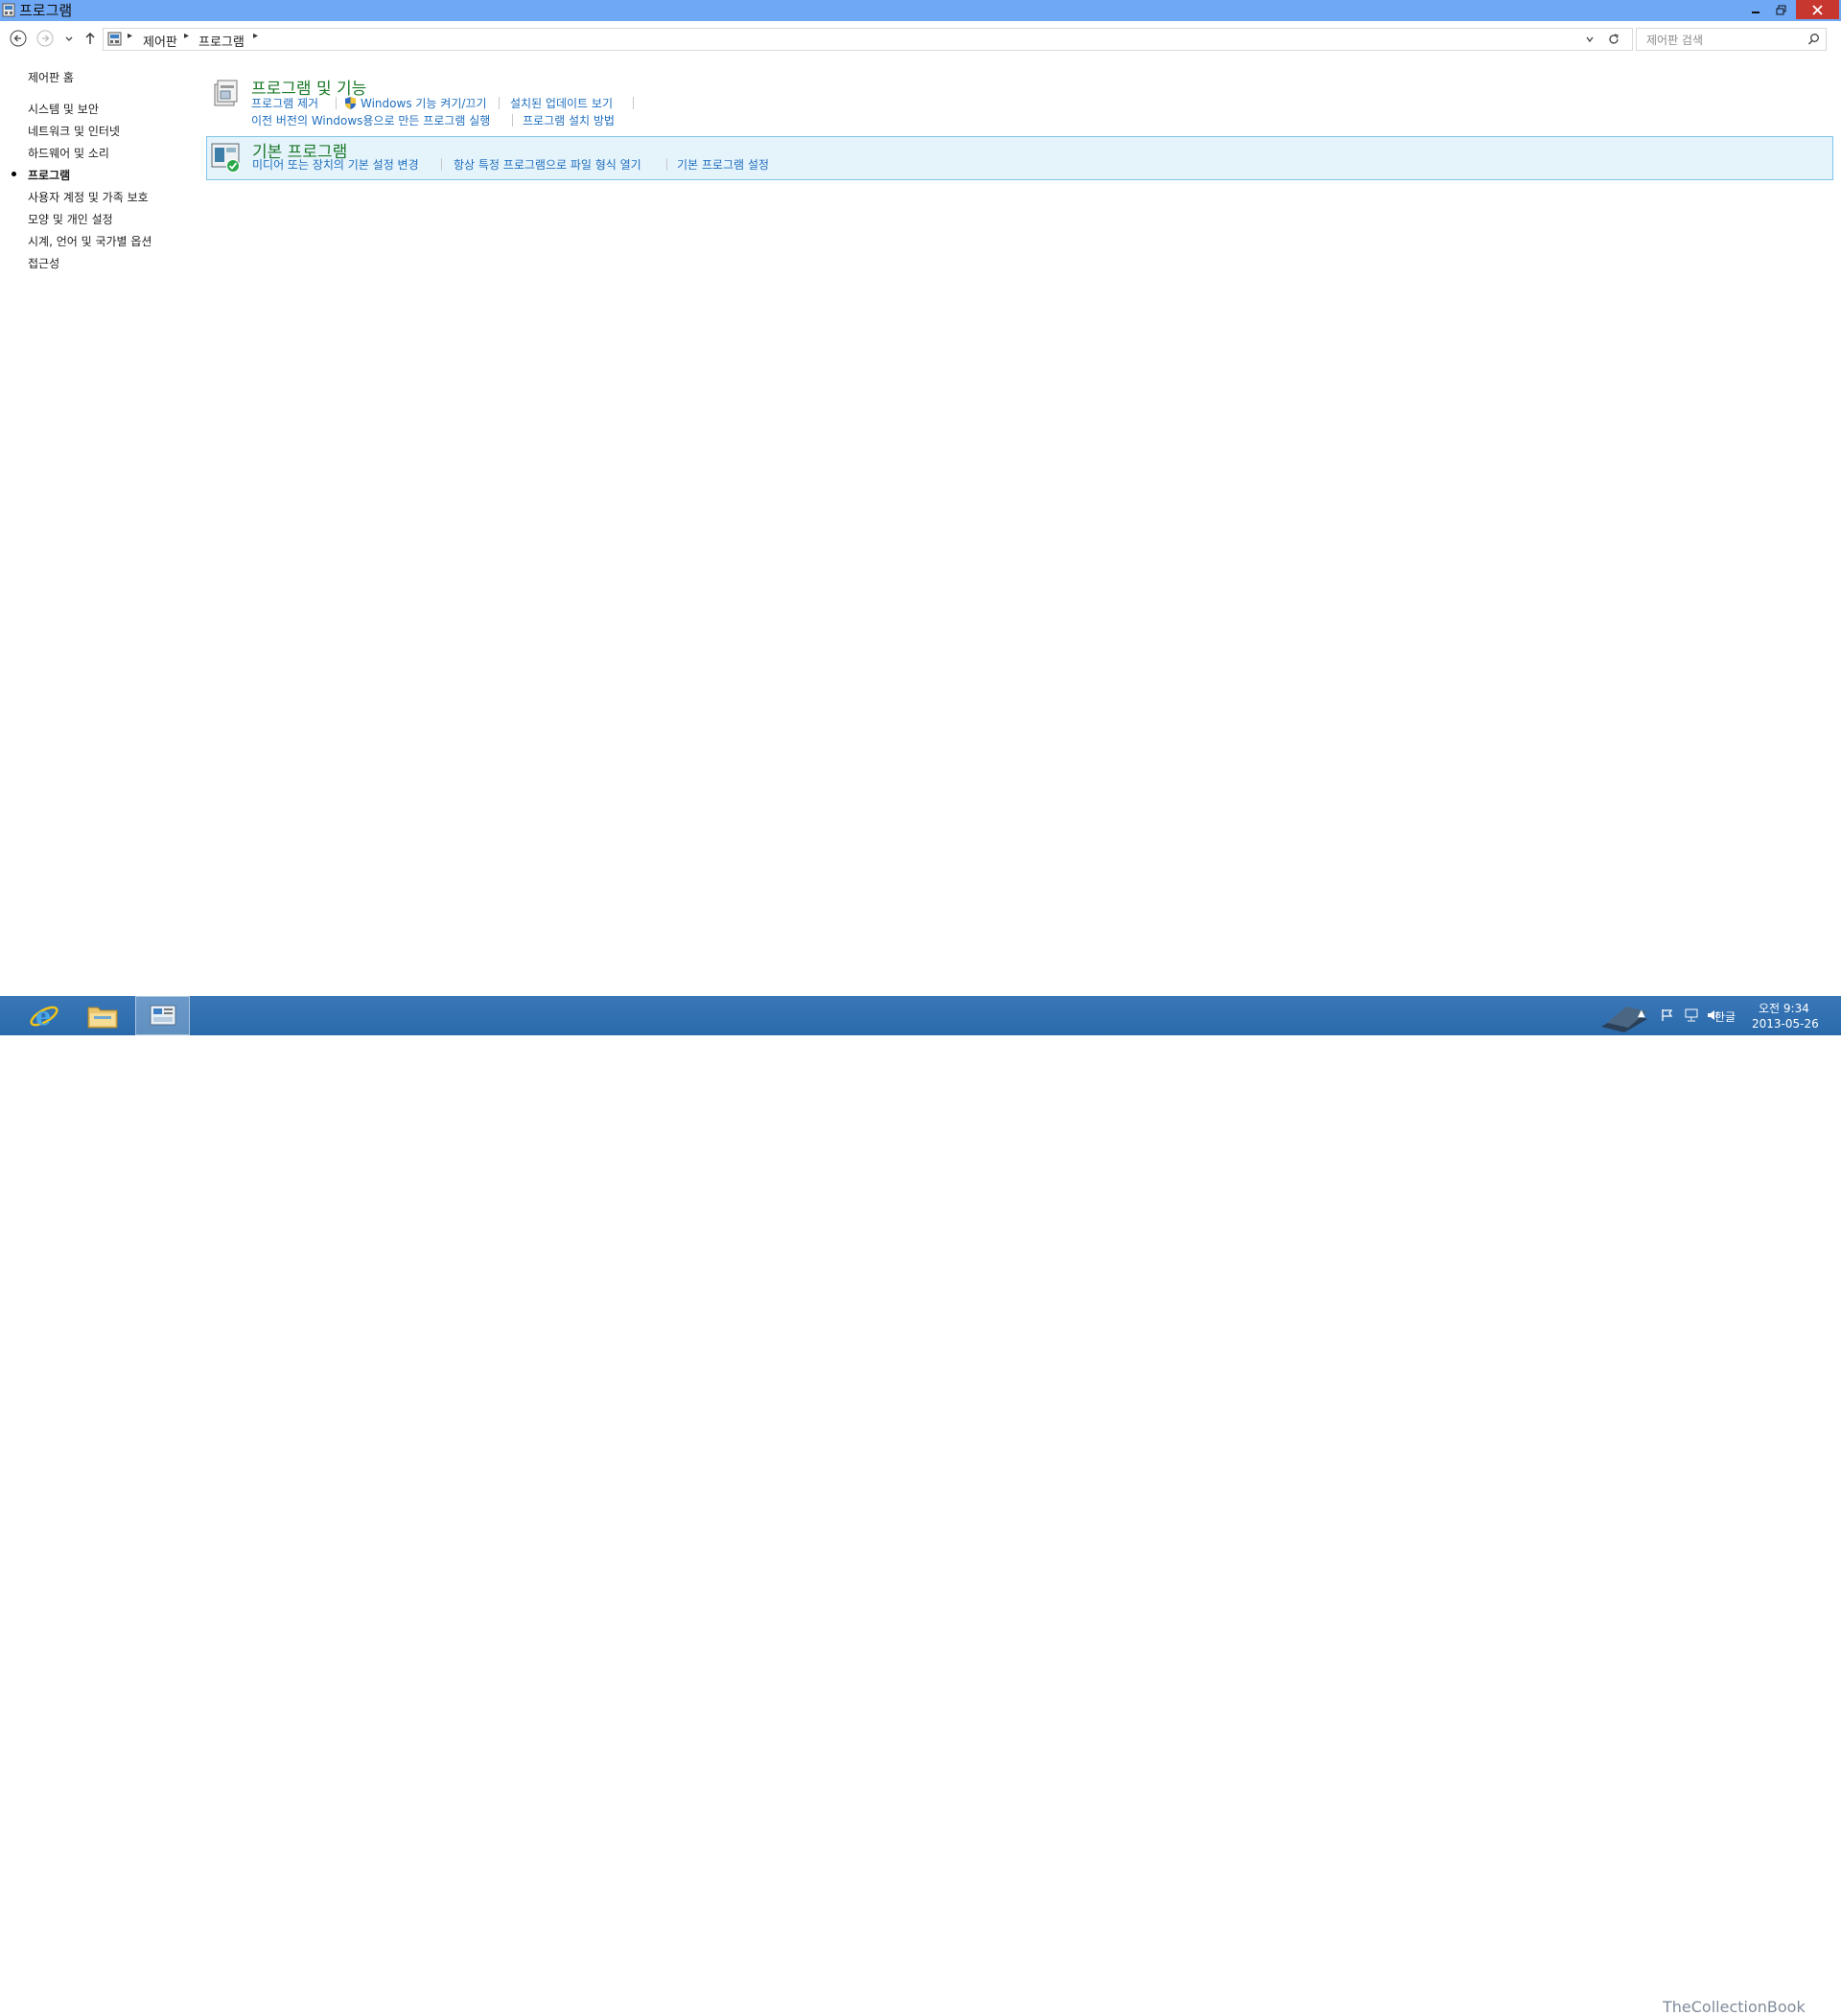 Image resolution: width=1841 pixels, height=2016 pixels. I want to click on clock-time: 오전 9:34, so click(1784, 1008).